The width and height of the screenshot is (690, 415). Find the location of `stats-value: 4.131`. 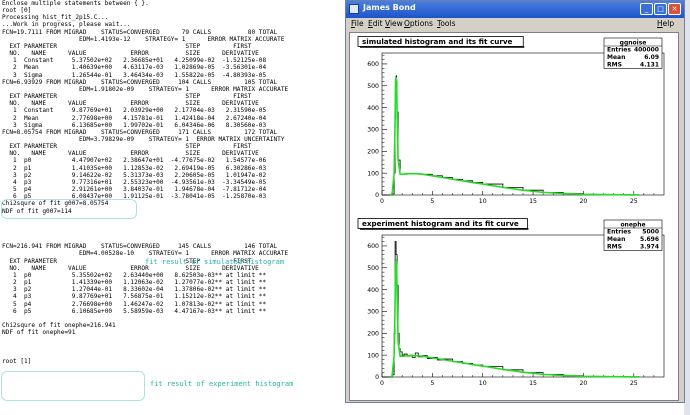

stats-value: 4.131 is located at coordinates (649, 65).